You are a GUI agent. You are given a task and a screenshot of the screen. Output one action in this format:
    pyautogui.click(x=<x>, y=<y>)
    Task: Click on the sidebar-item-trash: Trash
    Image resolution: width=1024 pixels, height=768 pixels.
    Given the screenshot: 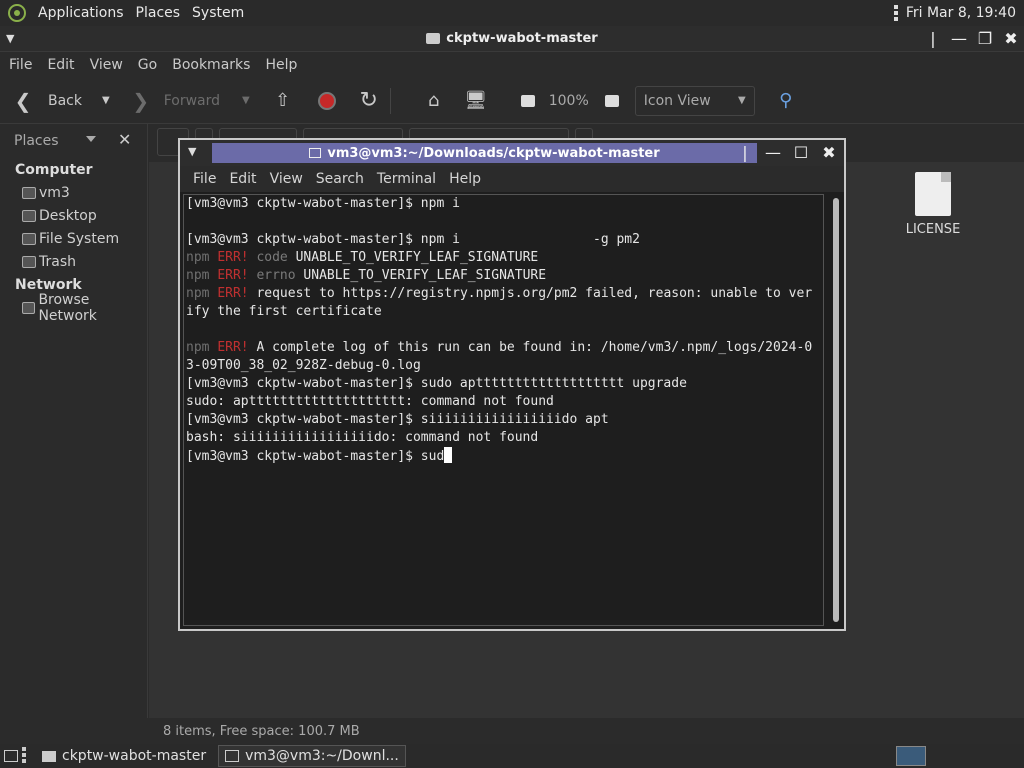 What is the action you would take?
    pyautogui.click(x=73, y=261)
    